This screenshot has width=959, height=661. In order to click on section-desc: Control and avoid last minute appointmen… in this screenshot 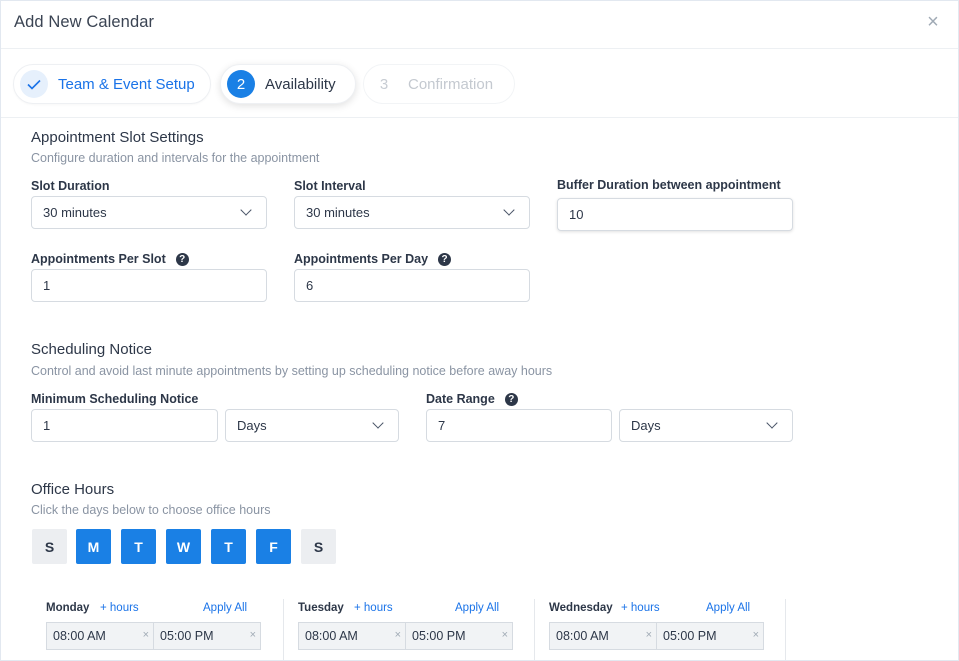, I will do `click(292, 371)`.